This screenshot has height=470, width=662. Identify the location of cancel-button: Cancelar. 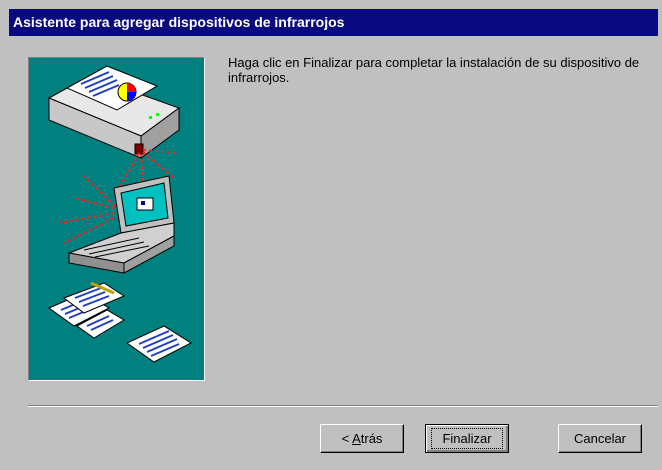
(600, 438).